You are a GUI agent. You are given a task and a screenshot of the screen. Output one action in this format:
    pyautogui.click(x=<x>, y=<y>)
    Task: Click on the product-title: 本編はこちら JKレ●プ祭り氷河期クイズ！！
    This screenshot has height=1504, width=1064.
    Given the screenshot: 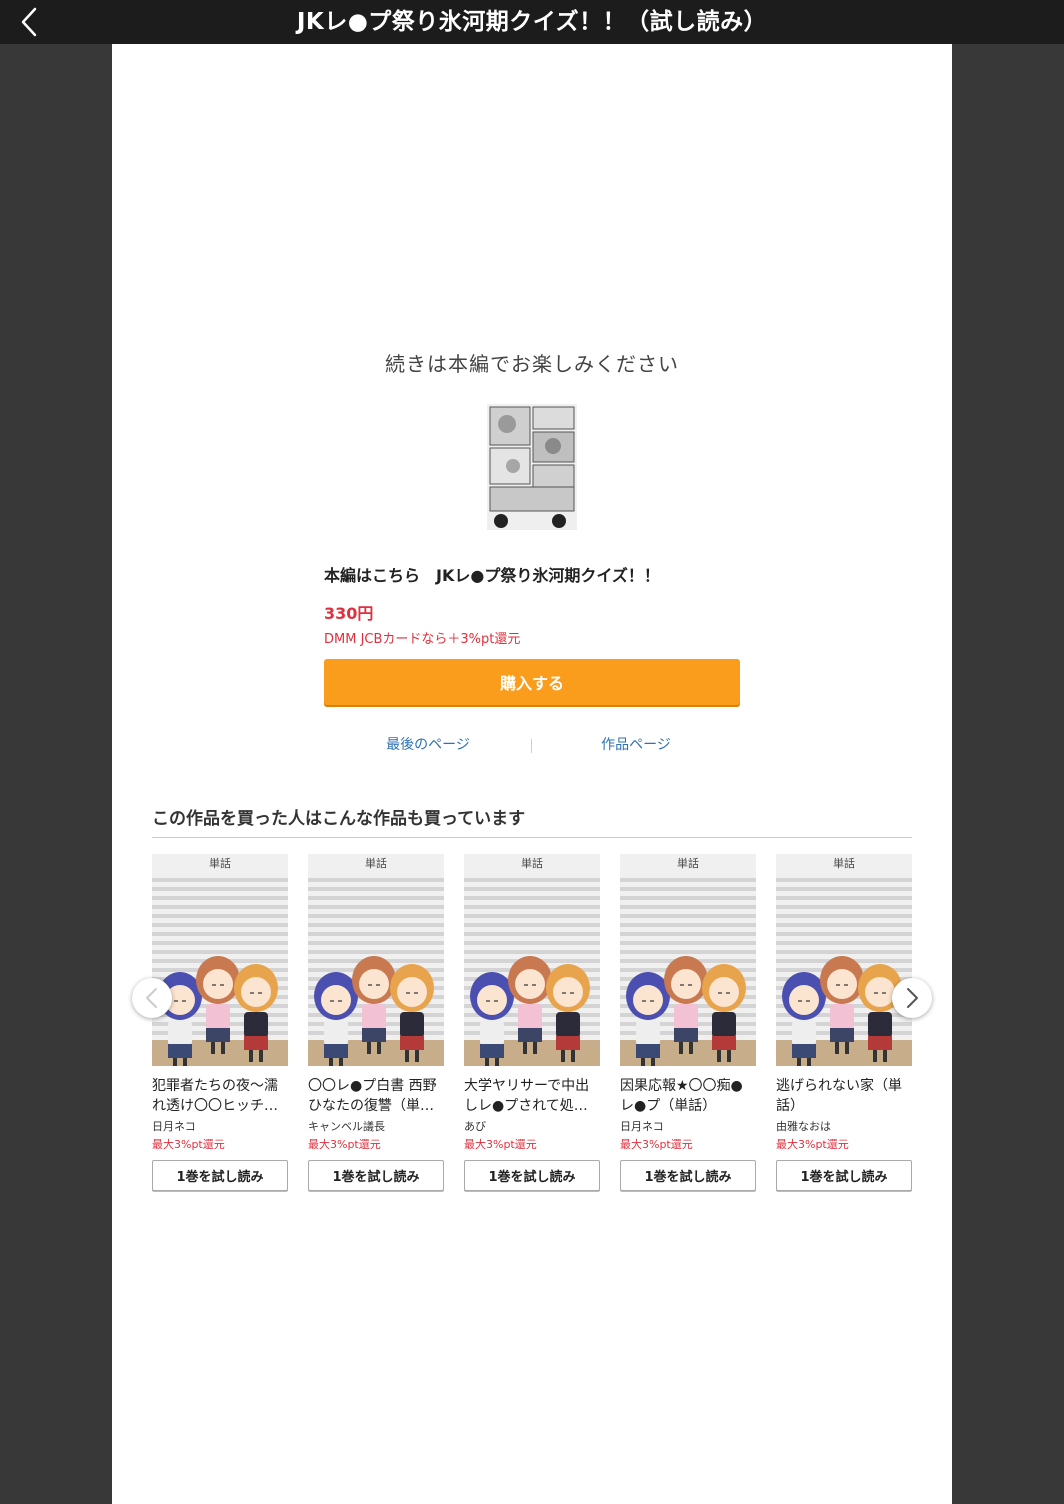 What is the action you would take?
    pyautogui.click(x=534, y=574)
    